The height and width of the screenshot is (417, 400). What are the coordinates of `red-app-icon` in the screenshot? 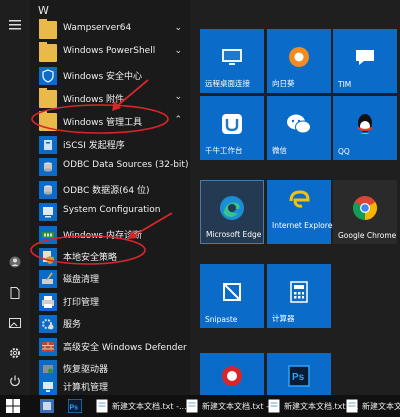 It's located at (232, 376).